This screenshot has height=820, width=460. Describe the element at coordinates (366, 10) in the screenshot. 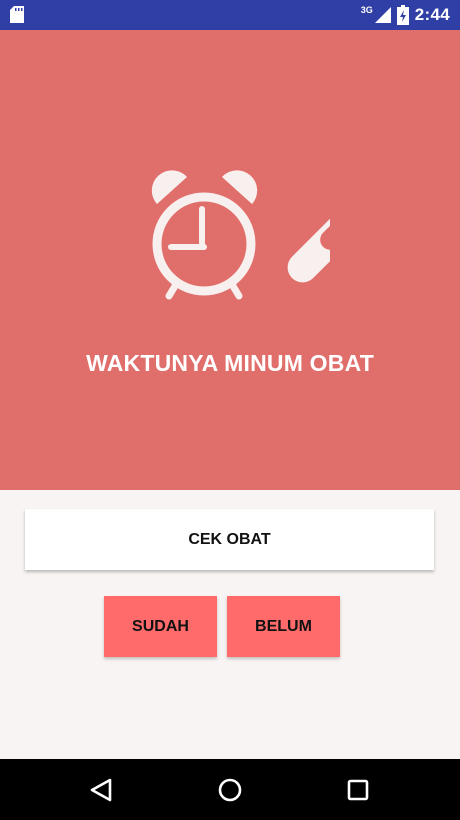

I see `network-type-label: 3G` at that location.